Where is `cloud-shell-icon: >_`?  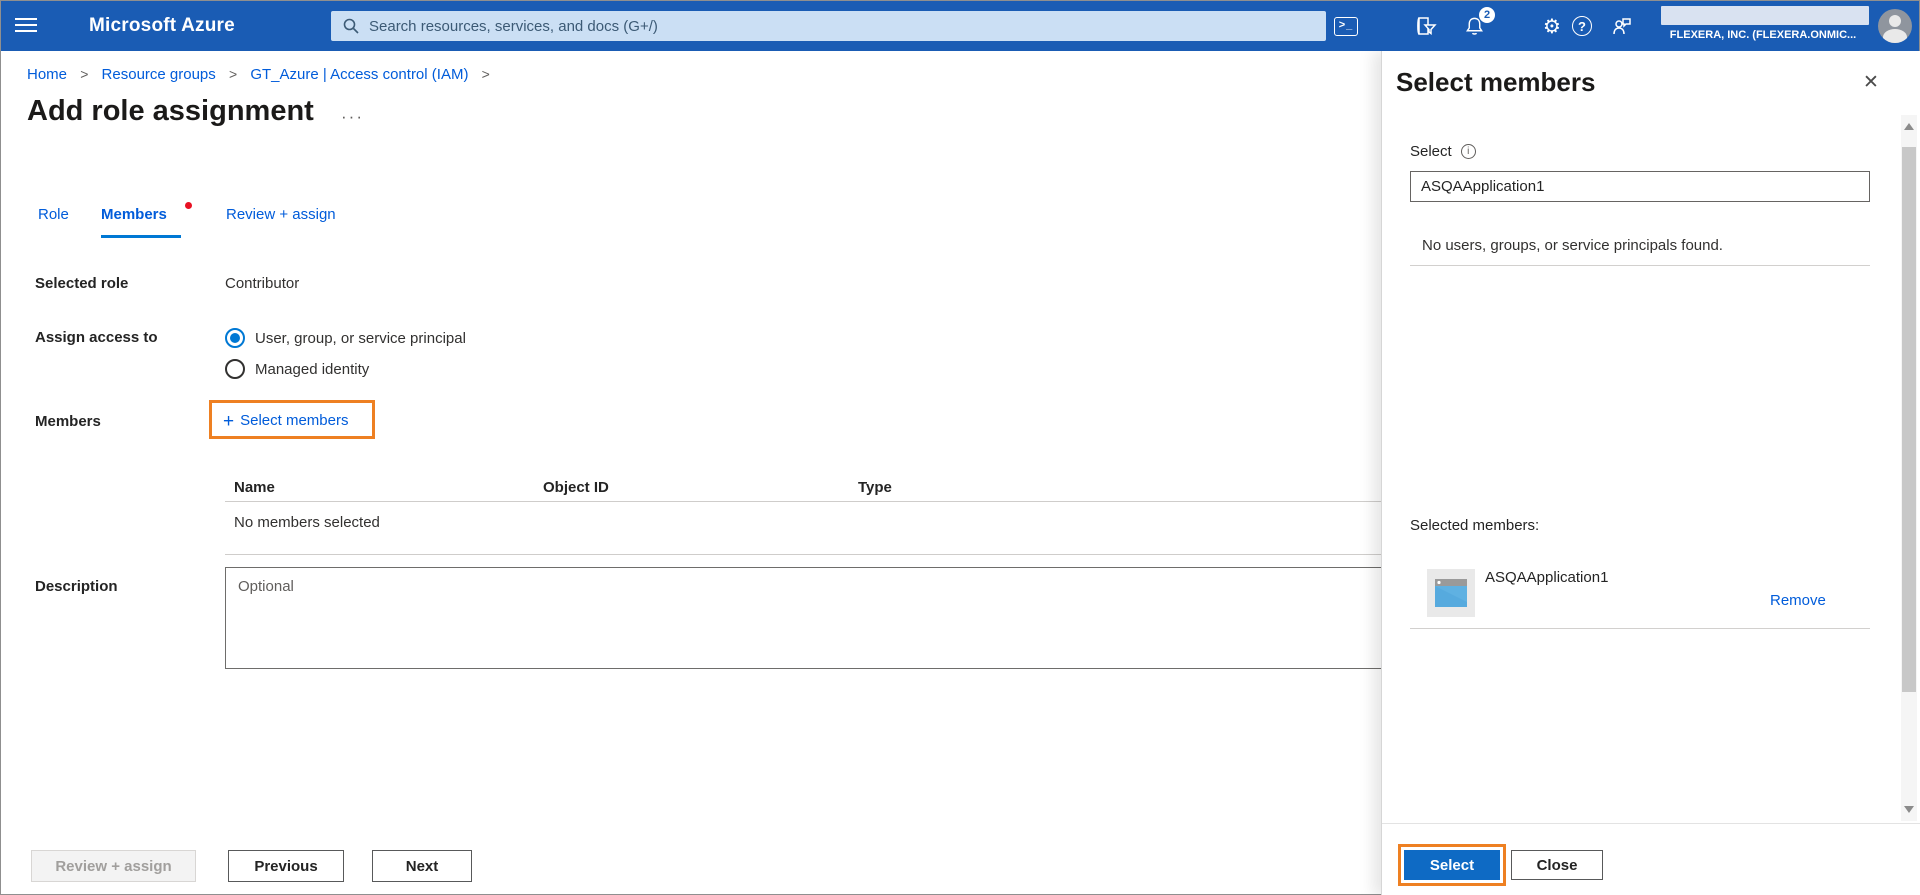 cloud-shell-icon: >_ is located at coordinates (1346, 26).